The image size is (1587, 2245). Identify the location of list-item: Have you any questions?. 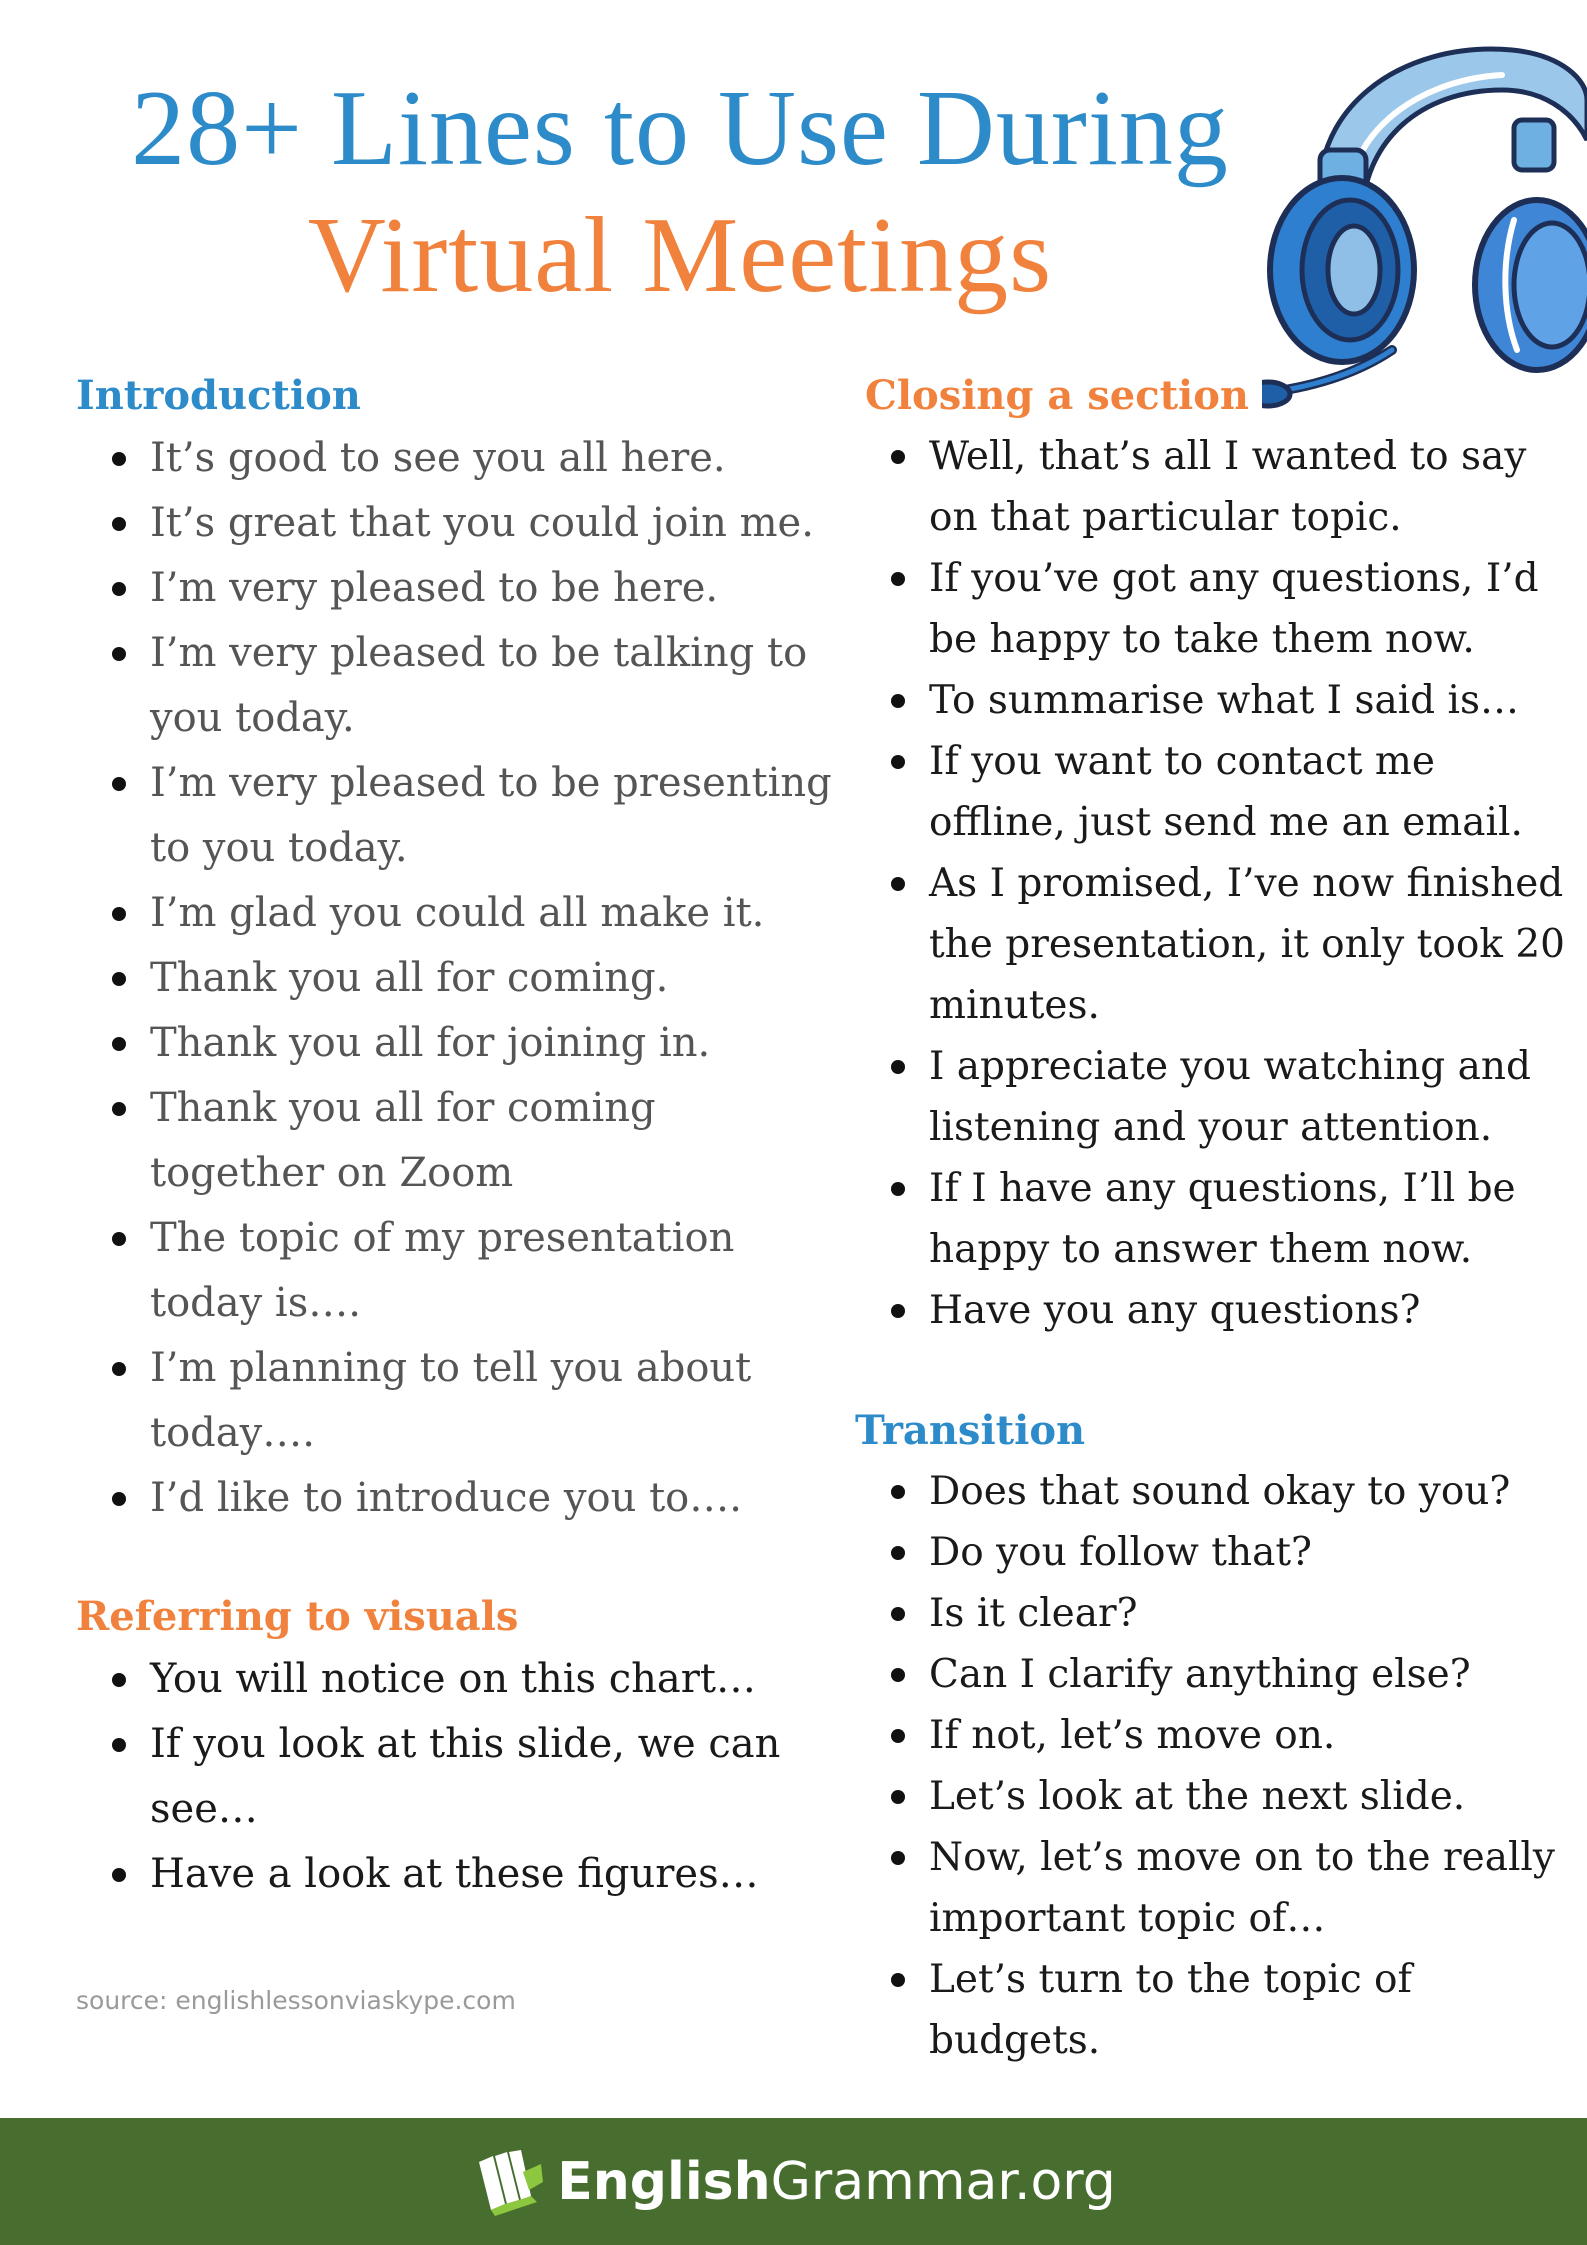
(1215, 1310).